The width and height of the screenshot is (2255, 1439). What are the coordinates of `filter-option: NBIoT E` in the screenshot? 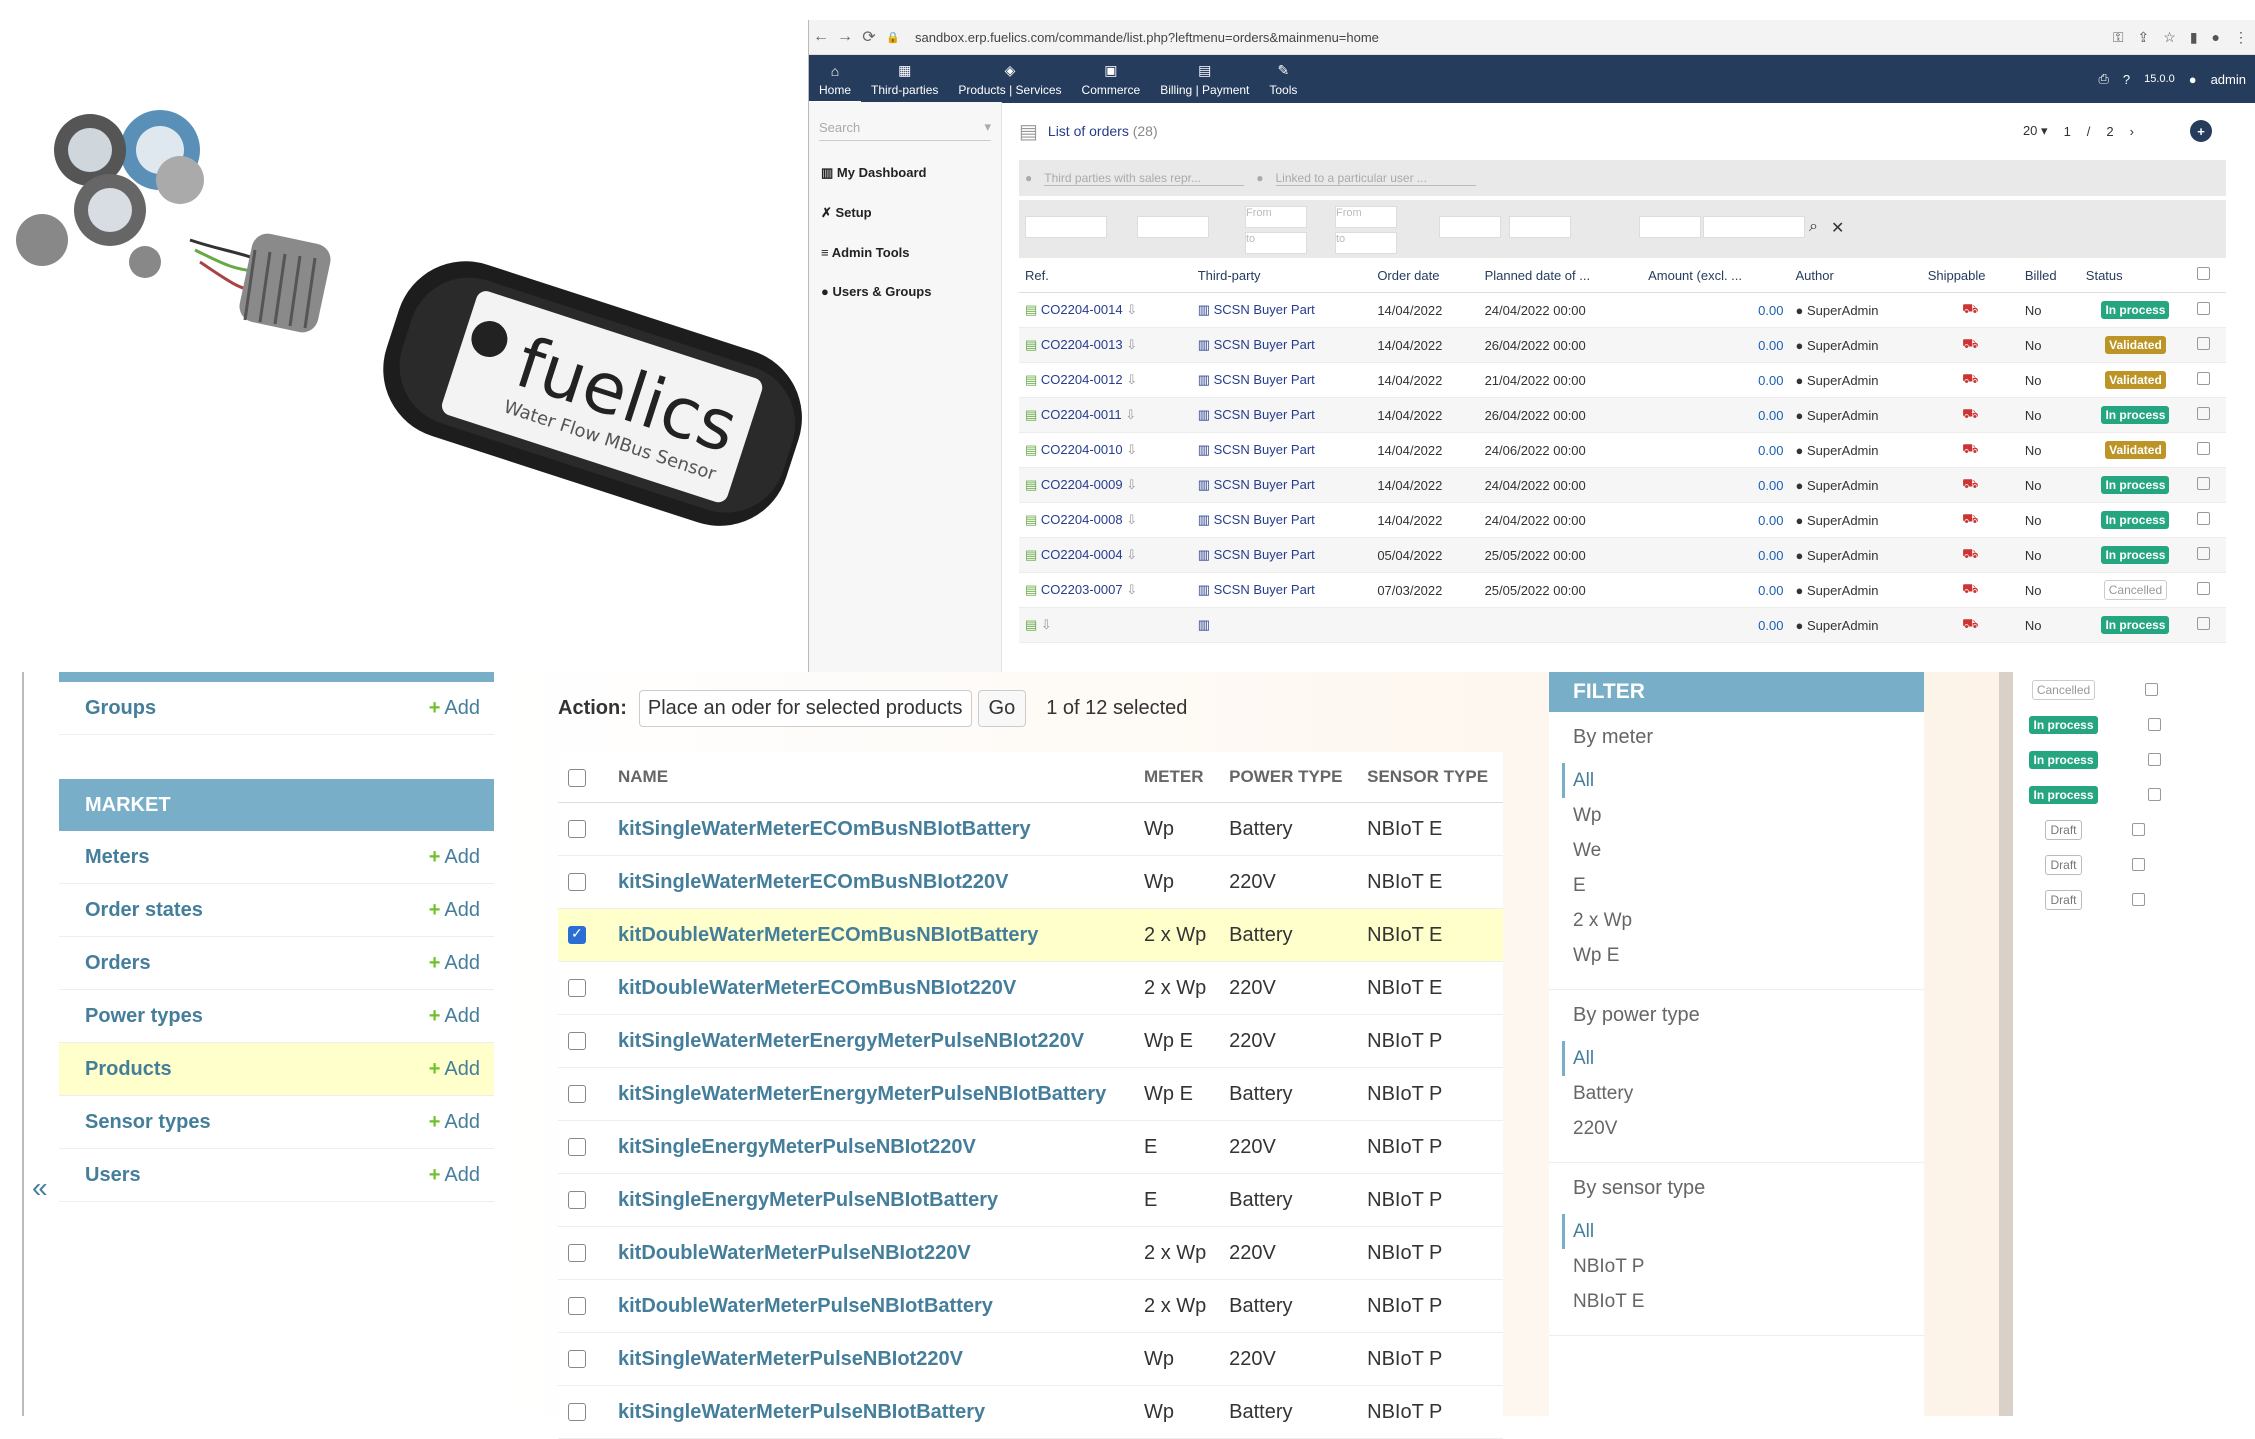 It's located at (1736, 1301).